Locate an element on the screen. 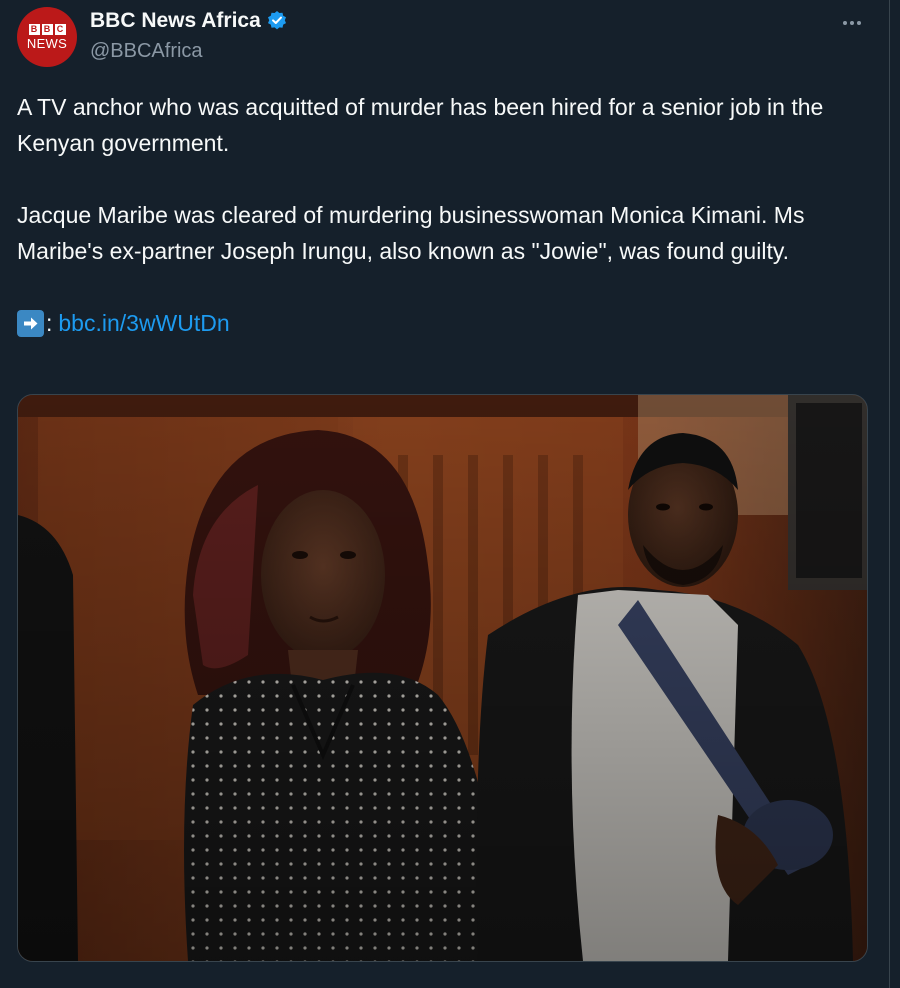 The width and height of the screenshot is (900, 988). bbc-logo-letter-b1: B is located at coordinates (34, 29).